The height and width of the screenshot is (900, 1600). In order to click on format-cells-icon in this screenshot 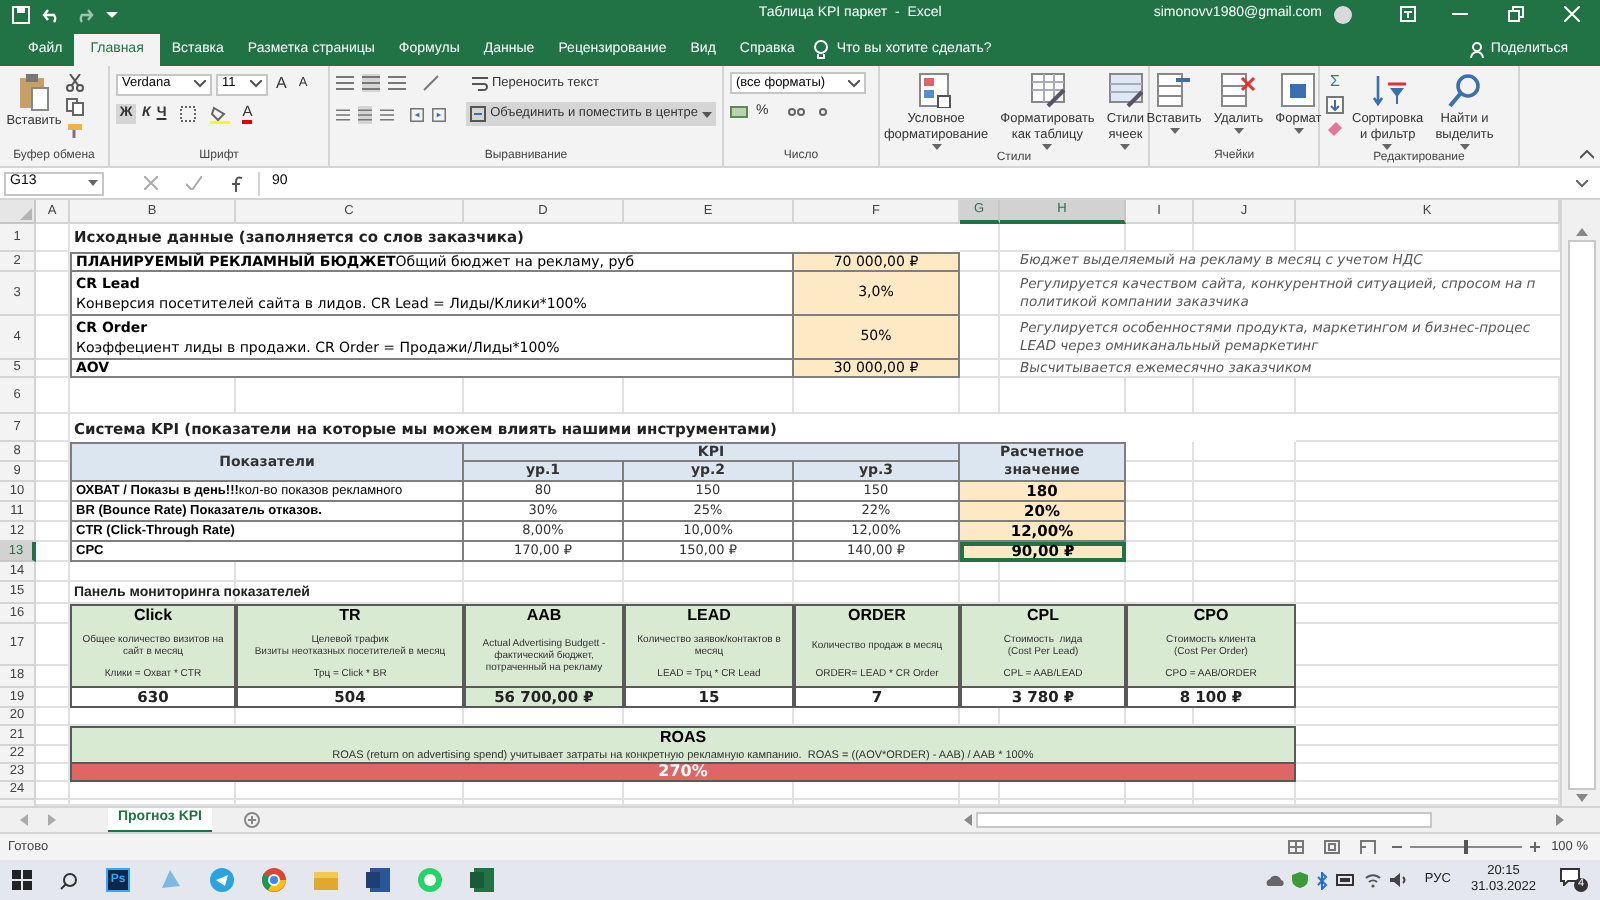, I will do `click(1298, 90)`.